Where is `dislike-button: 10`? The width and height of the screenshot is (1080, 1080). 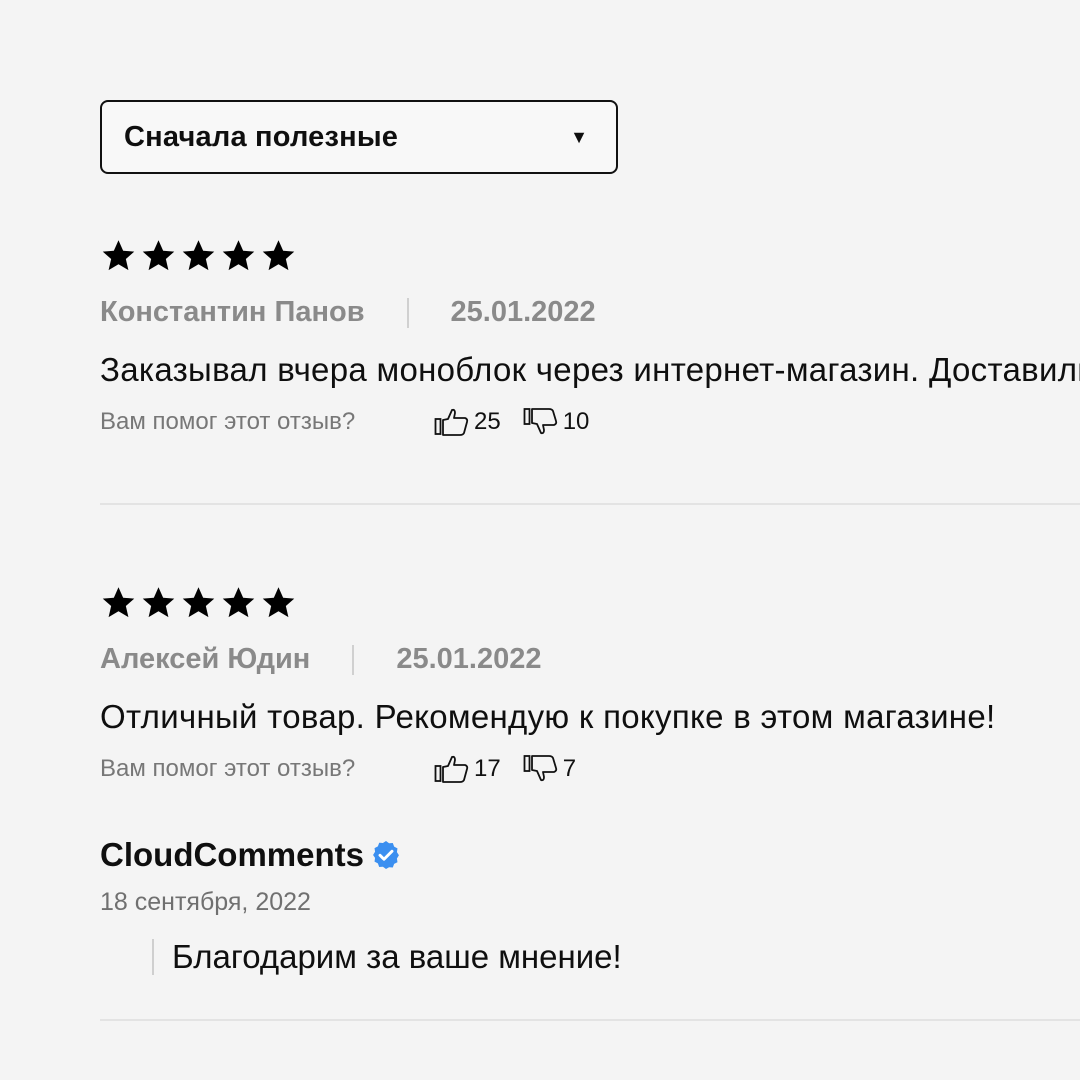
dislike-button: 10 is located at coordinates (556, 422).